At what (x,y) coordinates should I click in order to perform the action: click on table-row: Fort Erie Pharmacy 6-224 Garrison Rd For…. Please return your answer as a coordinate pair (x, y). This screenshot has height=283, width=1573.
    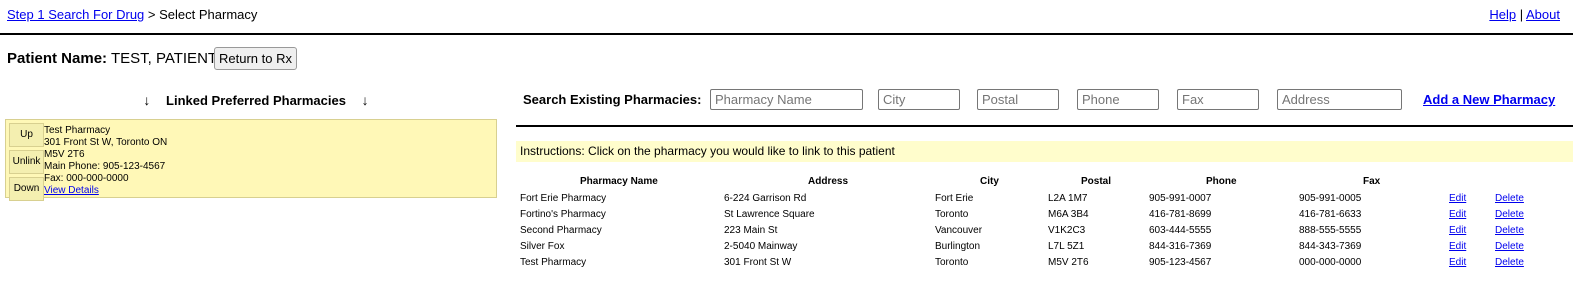
    Looking at the image, I should click on (1044, 201).